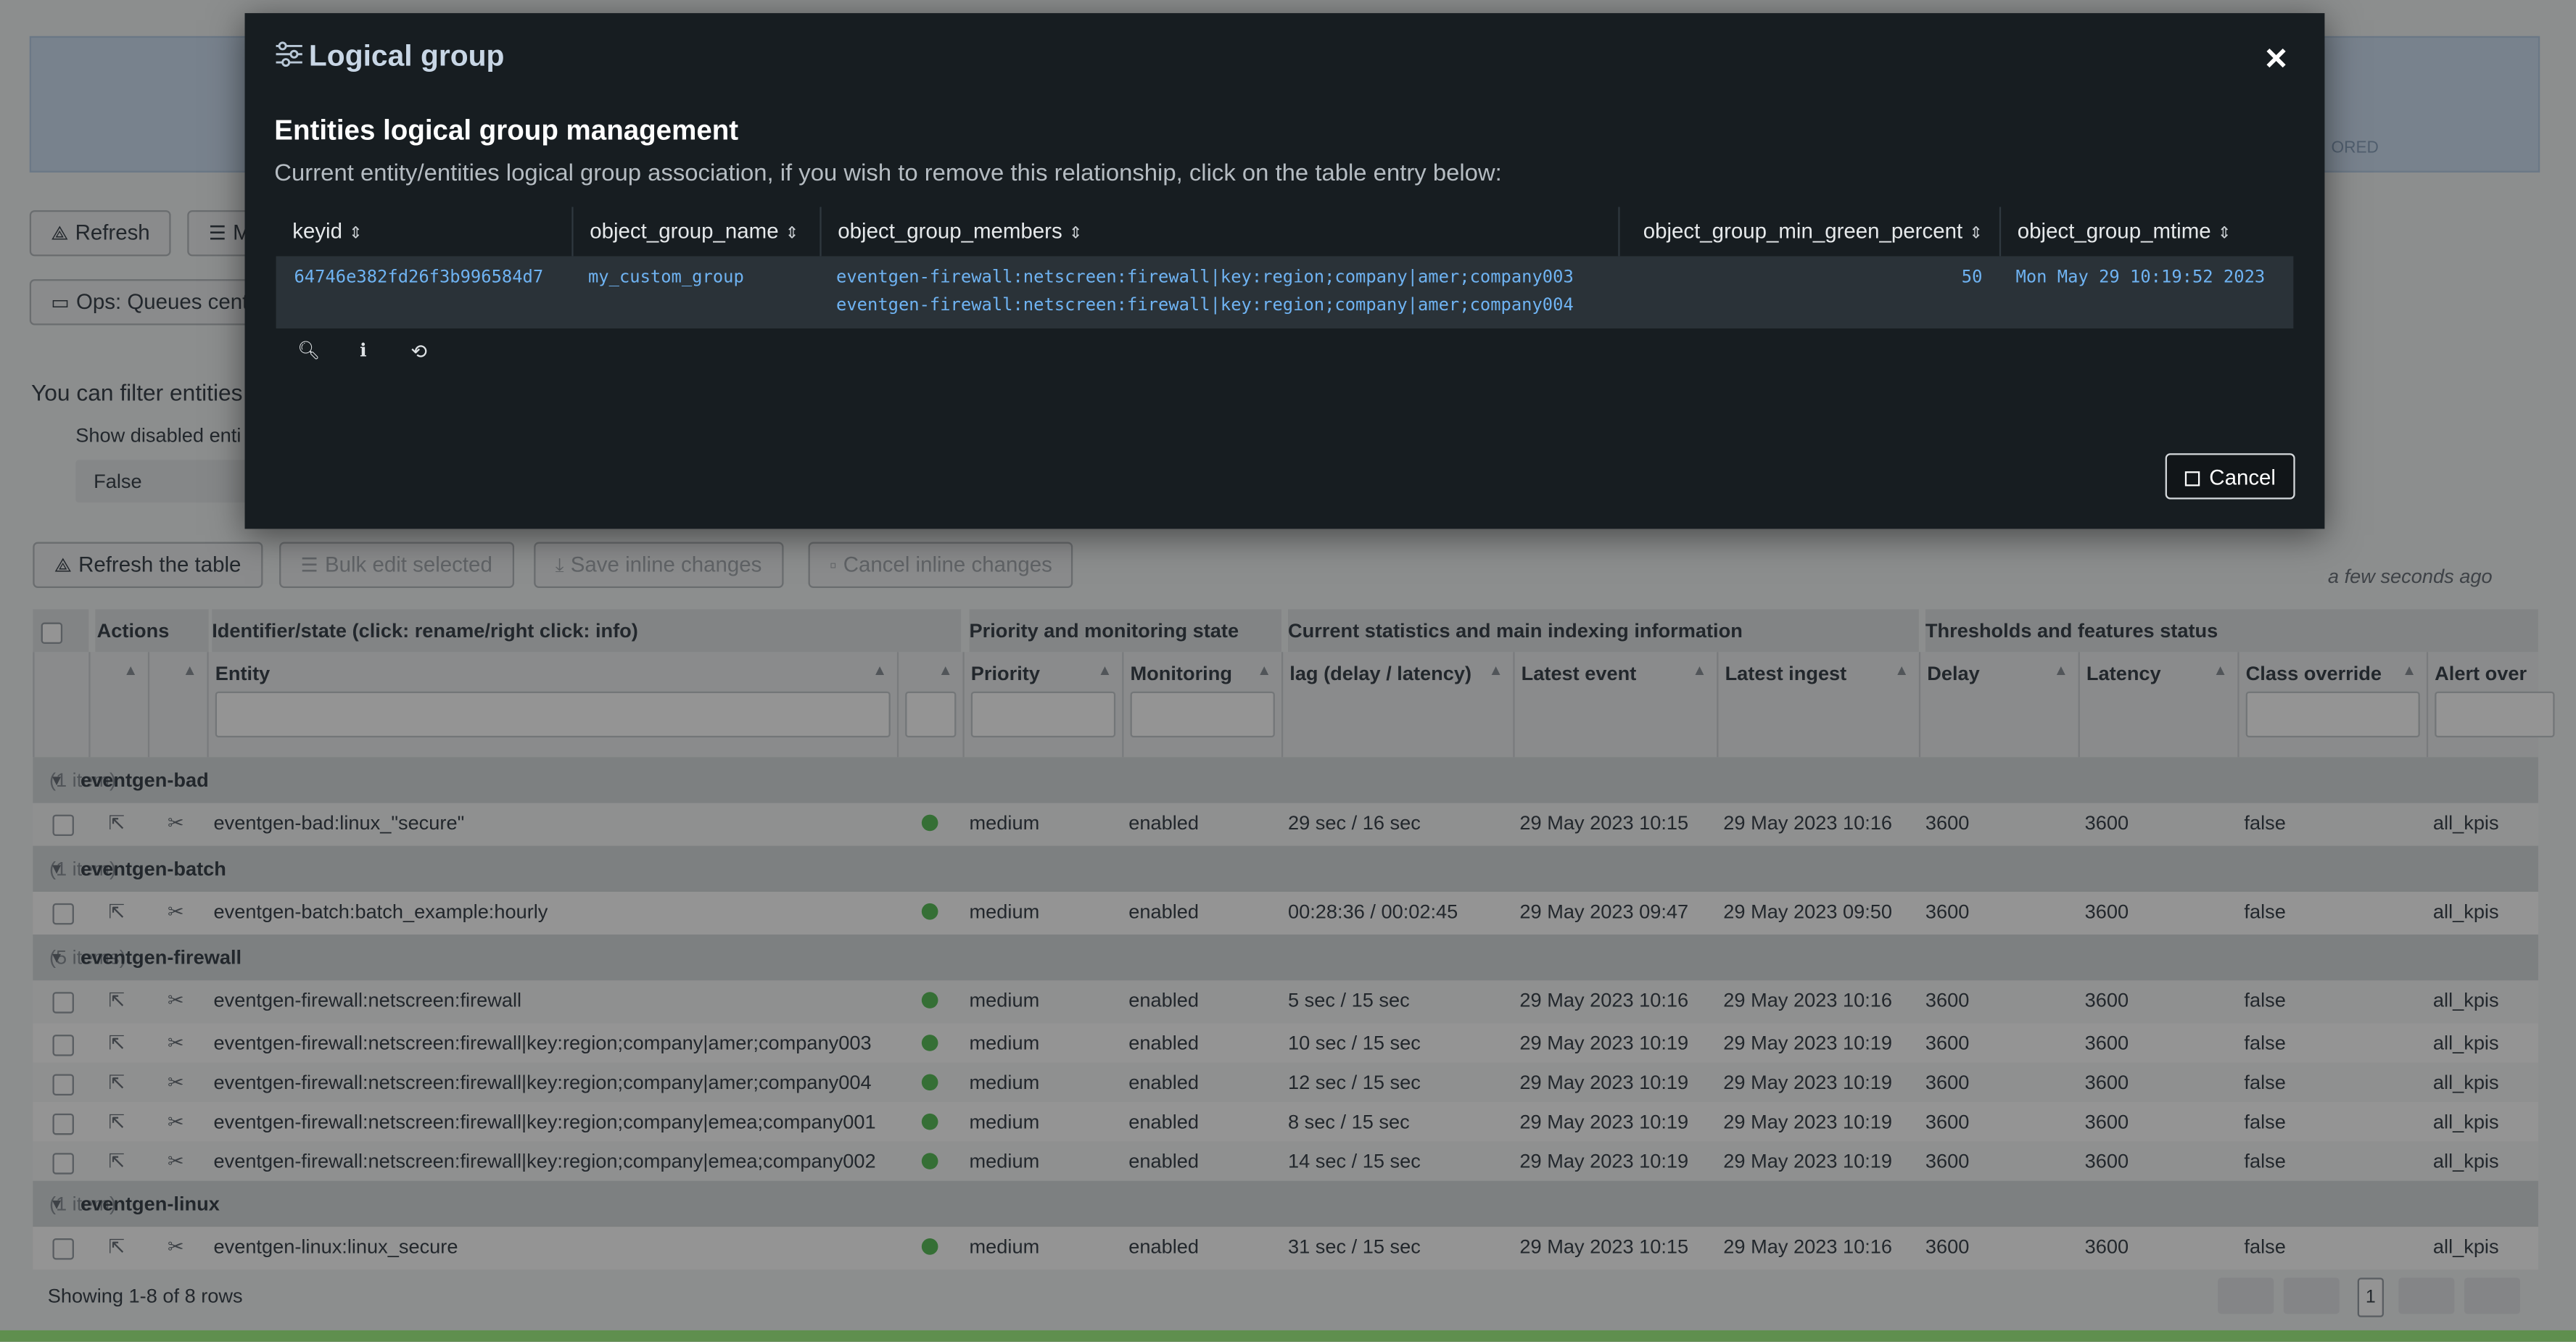 The height and width of the screenshot is (1342, 2576). Describe the element at coordinates (2140, 278) in the screenshot. I see `mtime-cell: Mon May 29 10:19:52 2023` at that location.